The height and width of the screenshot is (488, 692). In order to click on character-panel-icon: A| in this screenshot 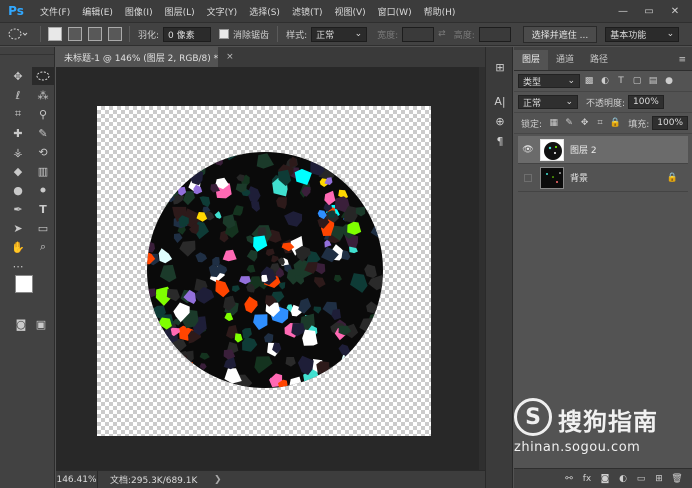, I will do `click(500, 101)`.